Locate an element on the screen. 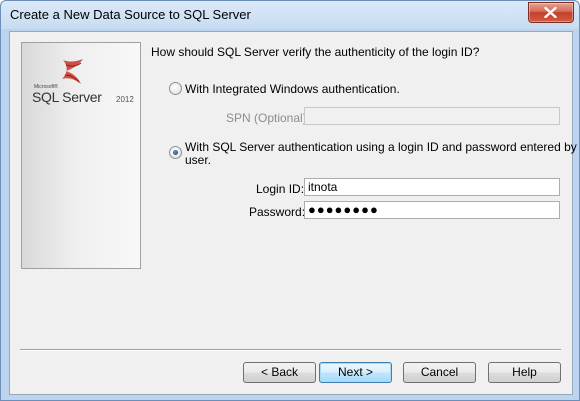 Image resolution: width=580 pixels, height=401 pixels. sql-auth-radio is located at coordinates (175, 152).